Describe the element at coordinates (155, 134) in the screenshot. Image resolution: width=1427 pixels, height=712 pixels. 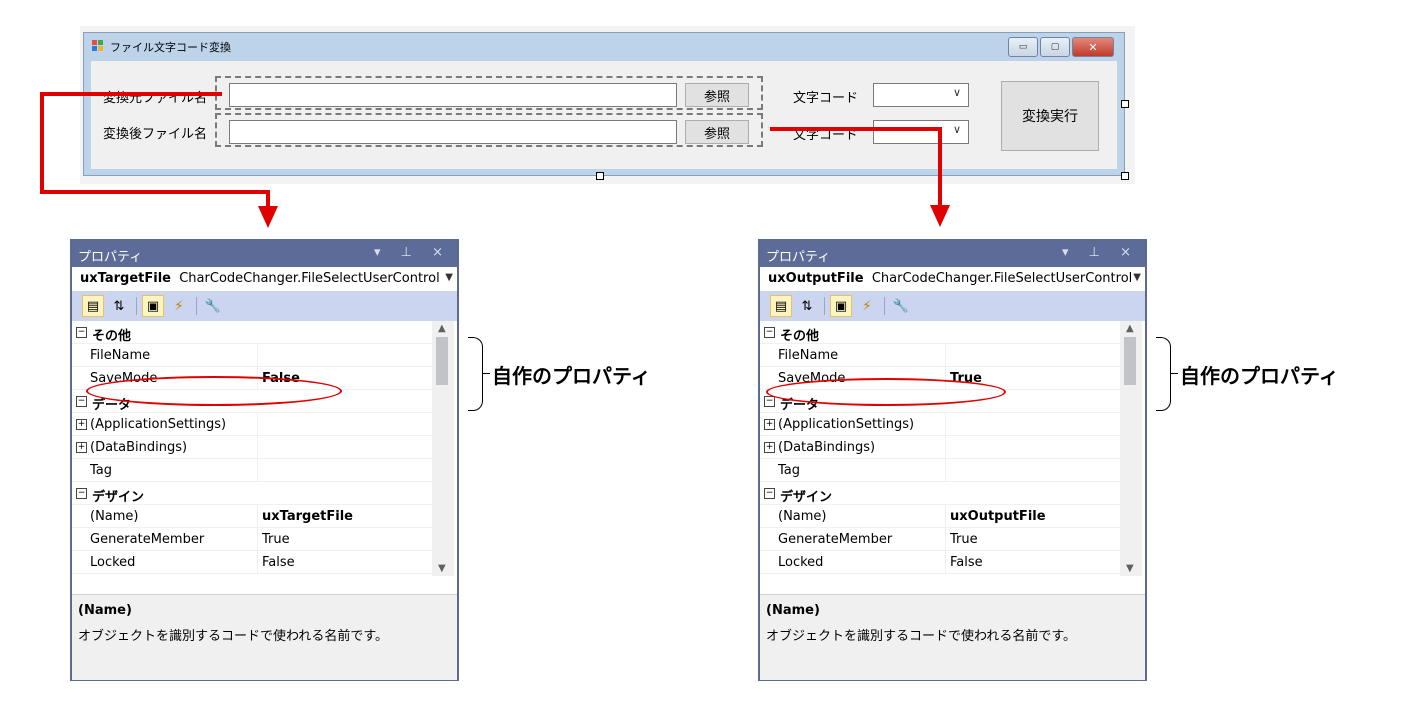
I see `output-file-label: 変換後ファイル名` at that location.